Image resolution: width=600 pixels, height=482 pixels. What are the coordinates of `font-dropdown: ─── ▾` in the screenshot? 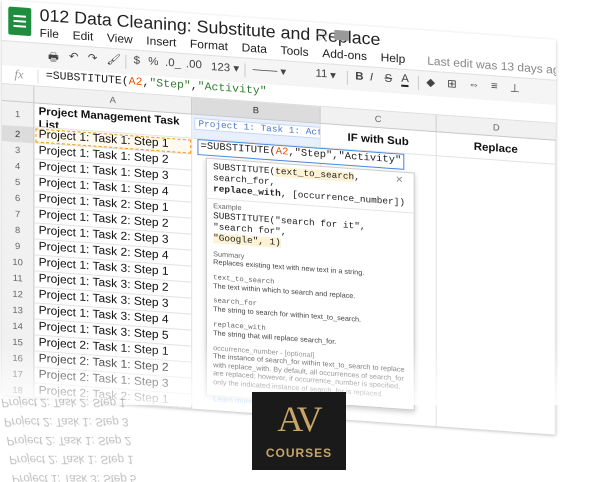 It's located at (269, 70).